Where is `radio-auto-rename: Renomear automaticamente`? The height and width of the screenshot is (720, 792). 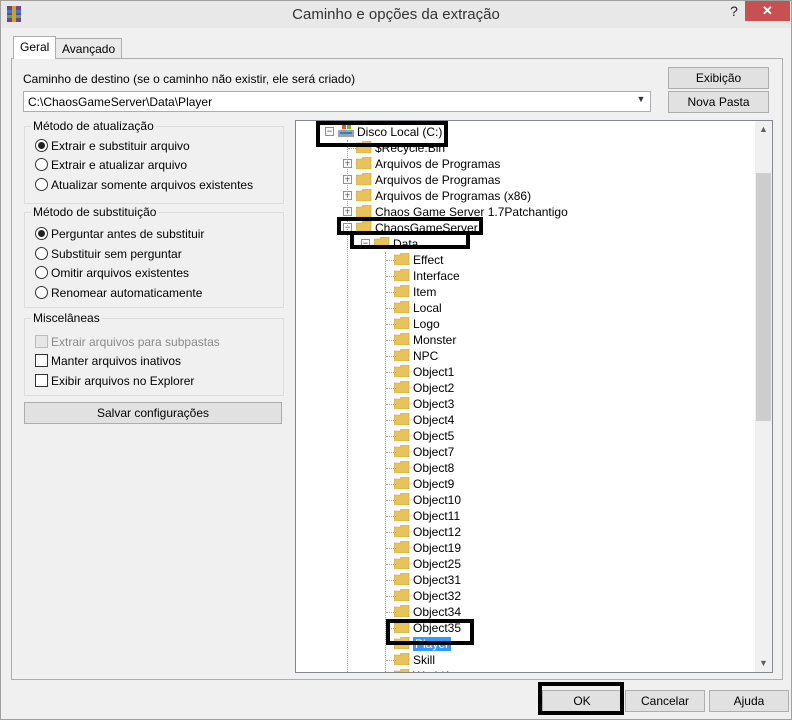
radio-auto-rename: Renomear automaticamente is located at coordinates (118, 294).